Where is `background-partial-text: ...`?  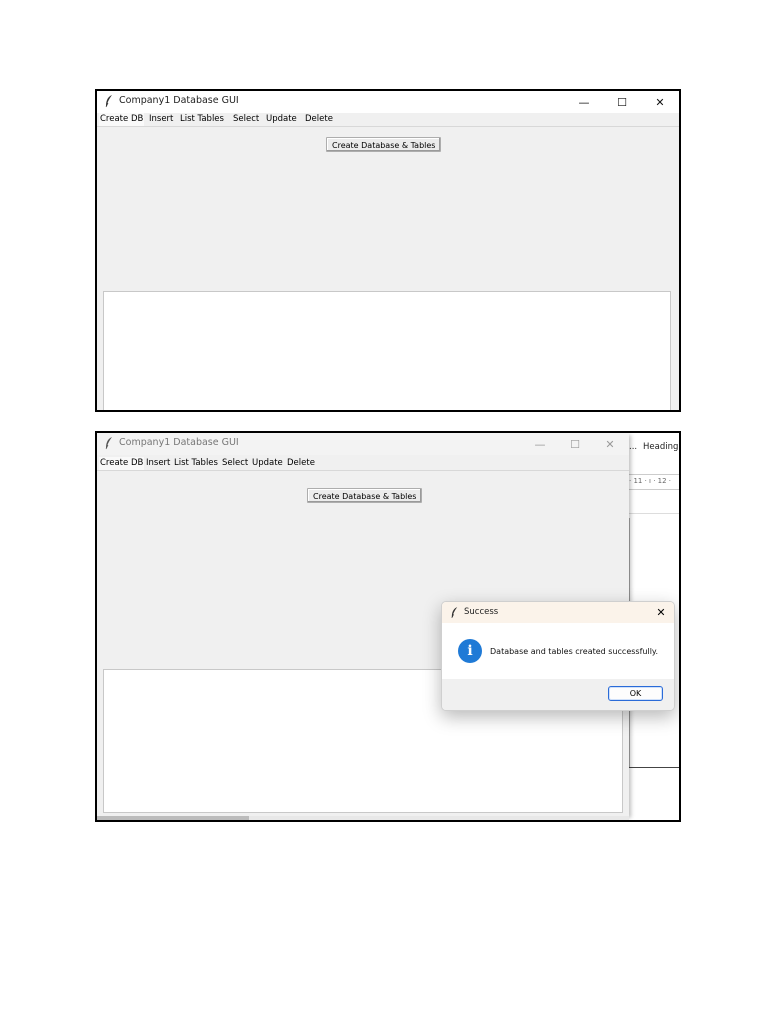
background-partial-text: ... is located at coordinates (634, 433).